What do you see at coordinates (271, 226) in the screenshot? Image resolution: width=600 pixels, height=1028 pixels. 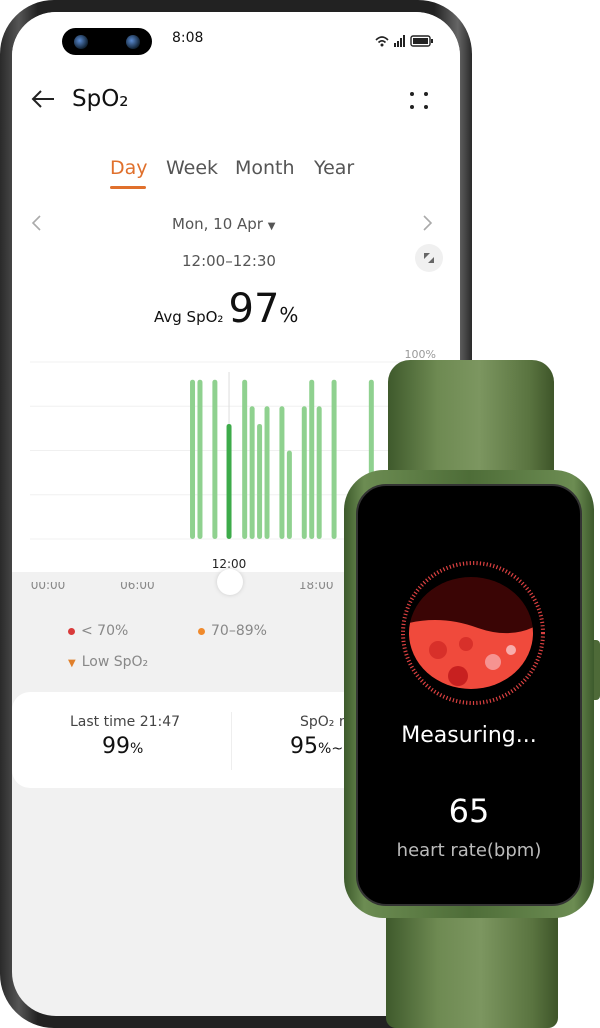 I see `caret-down-icon: ▼` at bounding box center [271, 226].